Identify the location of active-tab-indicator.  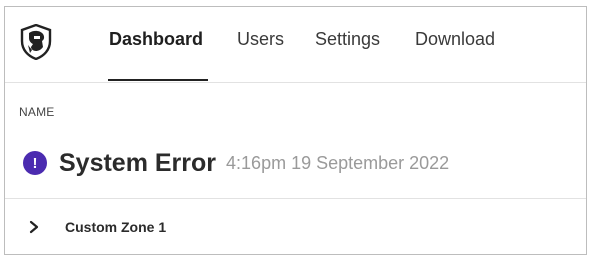
(158, 80).